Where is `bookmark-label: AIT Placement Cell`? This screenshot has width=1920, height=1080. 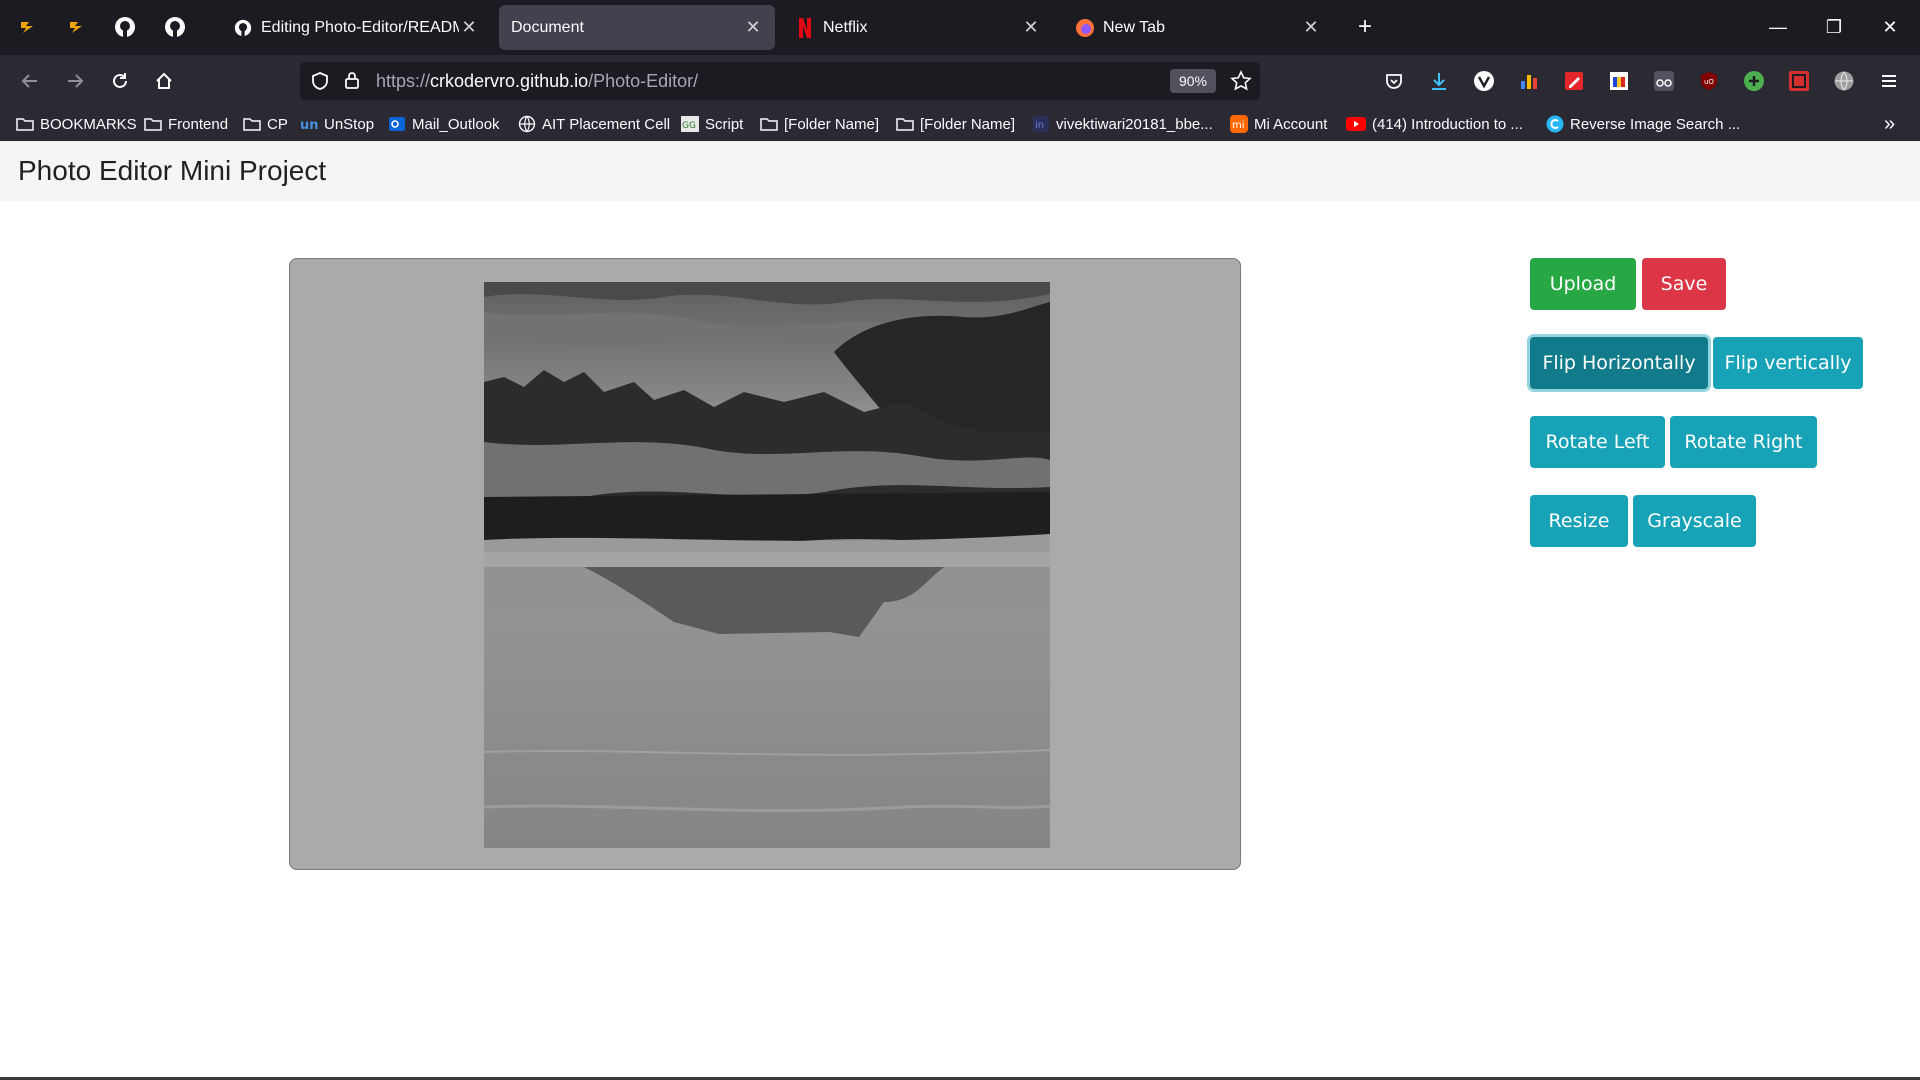 bookmark-label: AIT Placement Cell is located at coordinates (606, 124).